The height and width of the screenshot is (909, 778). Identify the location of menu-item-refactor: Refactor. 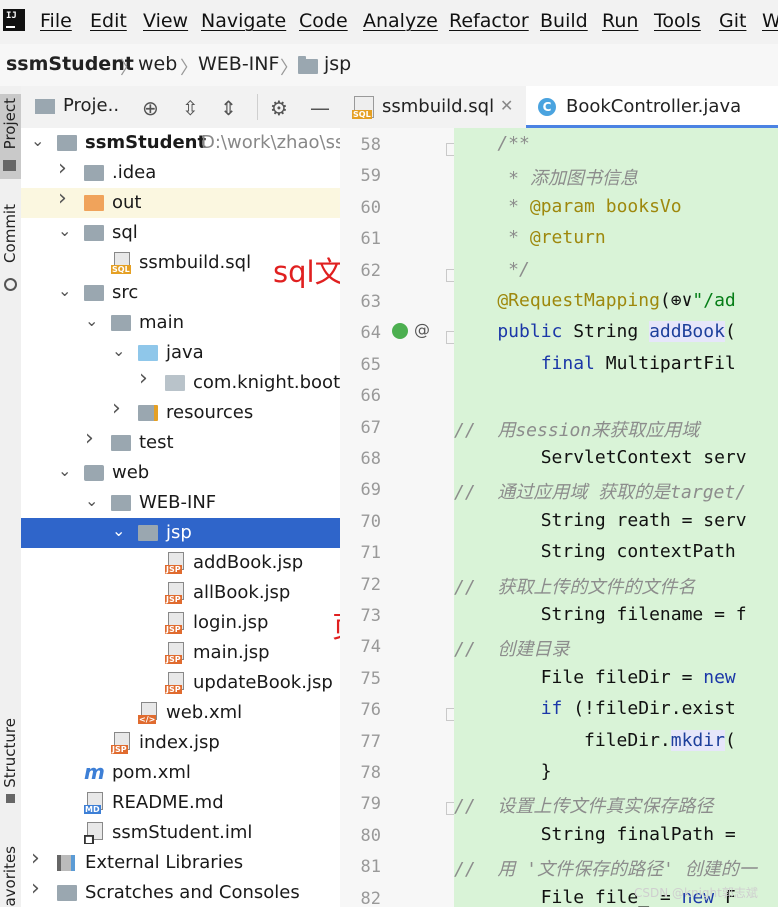
(489, 21).